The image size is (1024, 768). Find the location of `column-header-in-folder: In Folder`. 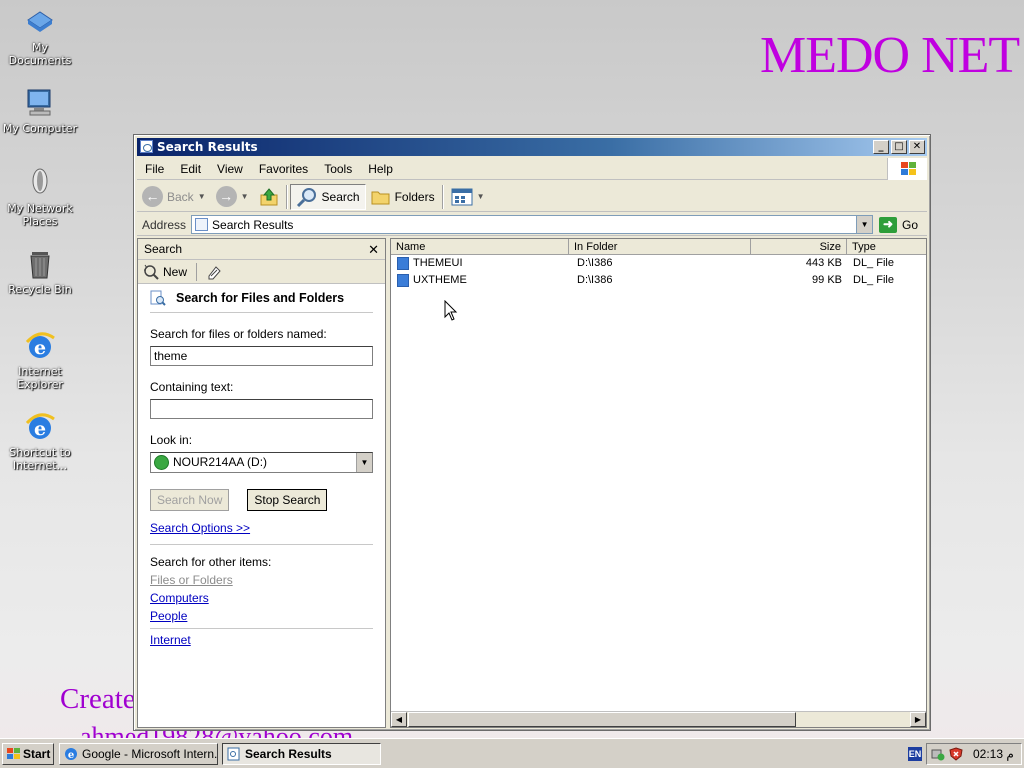

column-header-in-folder: In Folder is located at coordinates (660, 247).